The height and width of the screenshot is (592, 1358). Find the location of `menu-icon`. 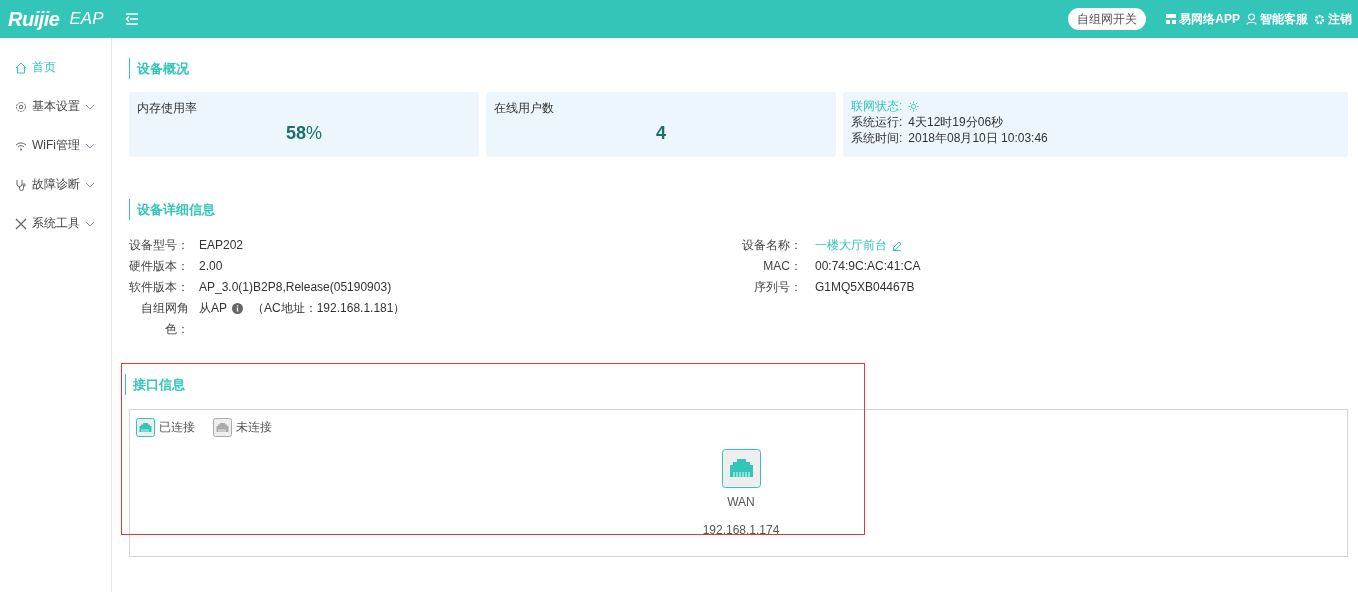

menu-icon is located at coordinates (132, 19).